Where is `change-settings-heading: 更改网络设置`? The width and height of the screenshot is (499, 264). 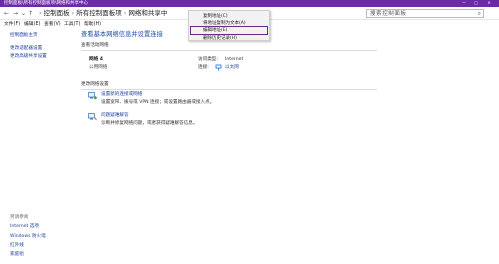 change-settings-heading: 更改网络设置 is located at coordinates (95, 84).